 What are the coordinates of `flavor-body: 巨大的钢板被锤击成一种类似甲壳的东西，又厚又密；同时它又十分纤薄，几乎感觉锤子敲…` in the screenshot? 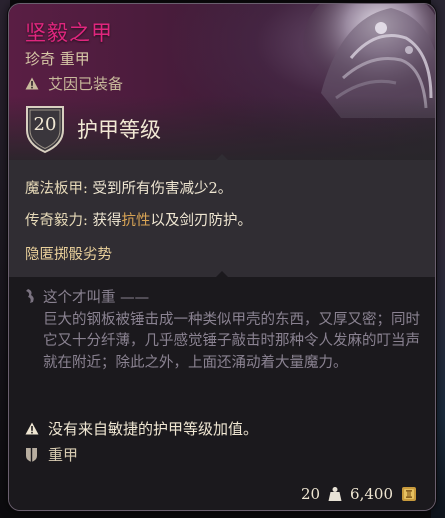 It's located at (231, 341).